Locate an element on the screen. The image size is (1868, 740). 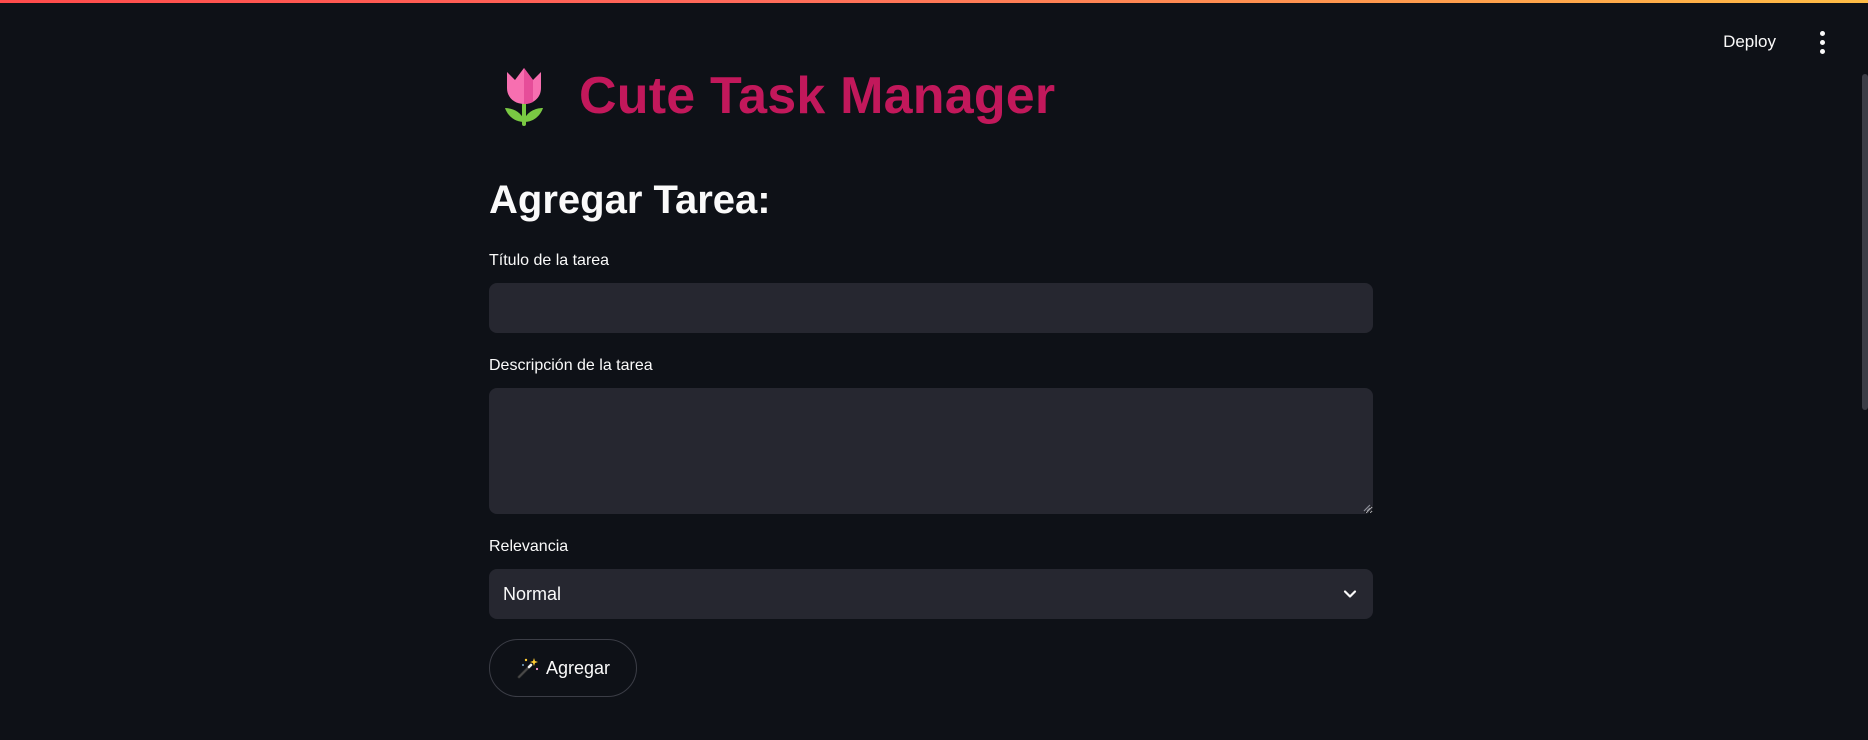
app-title: Cute Task Manager is located at coordinates (817, 96).